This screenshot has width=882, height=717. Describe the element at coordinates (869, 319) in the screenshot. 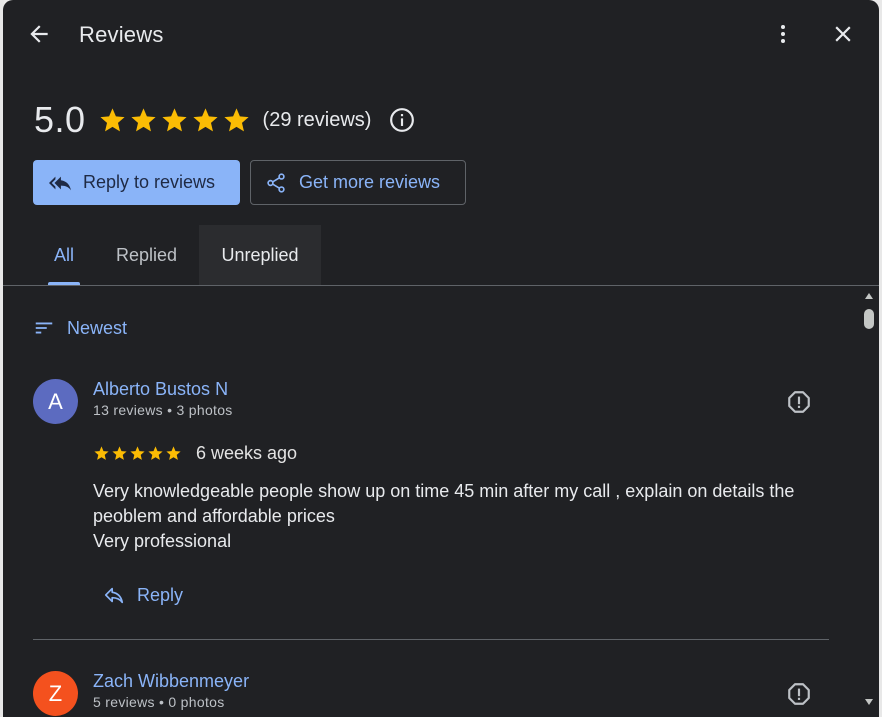

I see `scrollbar-thumb` at that location.